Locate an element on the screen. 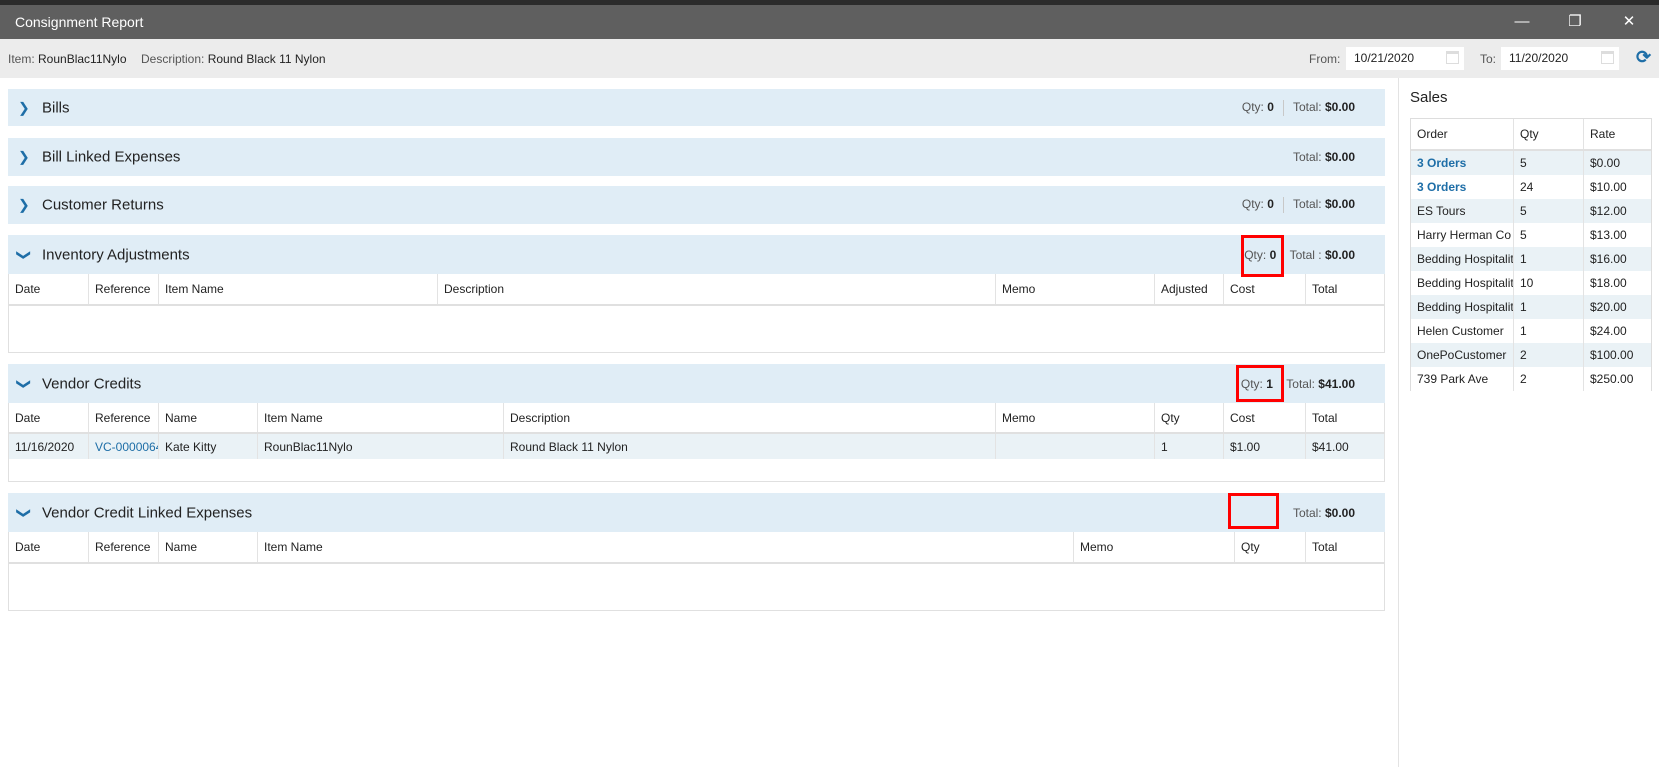 Image resolution: width=1659 pixels, height=767 pixels. table-row: Bedding Hospitalit 1 $20.00 is located at coordinates (1531, 307).